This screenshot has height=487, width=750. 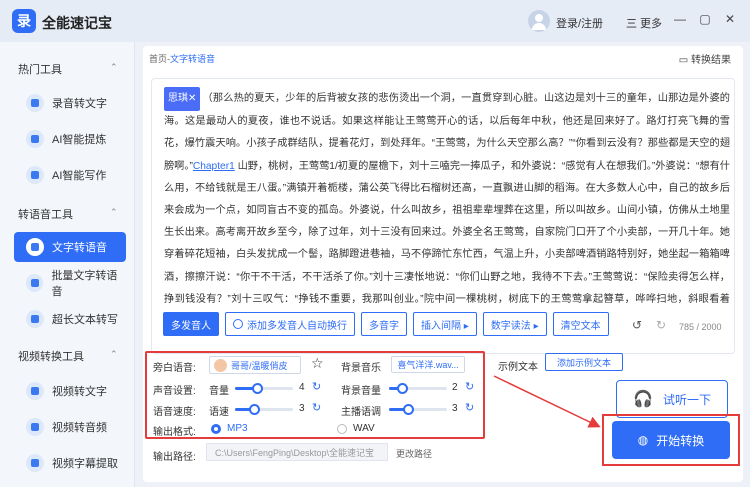 What do you see at coordinates (375, 21) in the screenshot?
I see `title-bar: 录 全能速记宝 登录/注册 三 更多 — ▢ ✕` at bounding box center [375, 21].